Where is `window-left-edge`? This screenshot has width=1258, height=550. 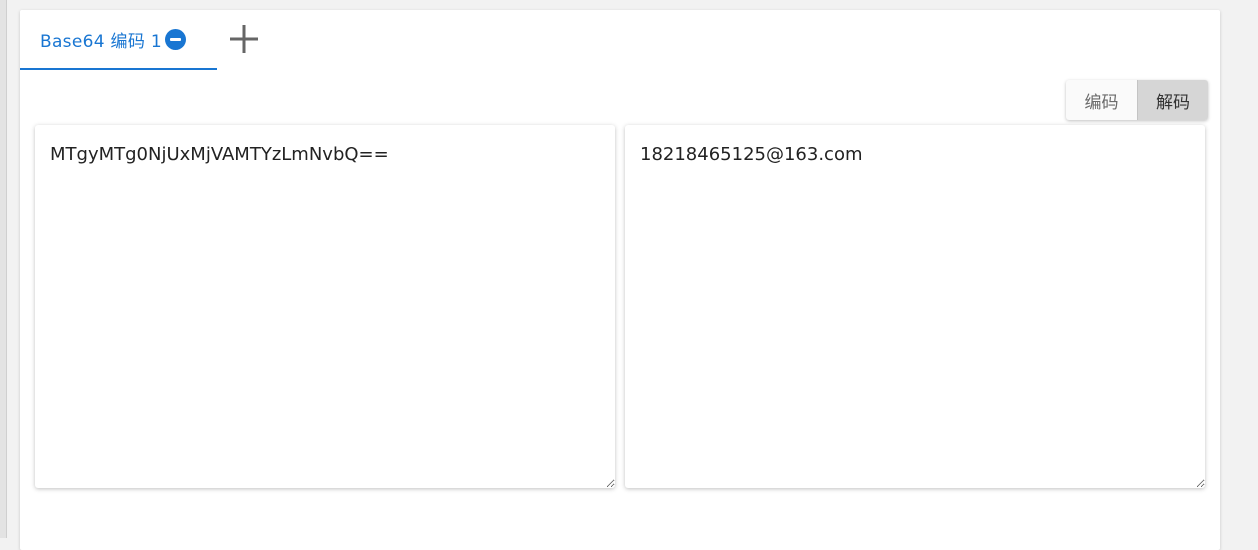
window-left-edge is located at coordinates (3, 269).